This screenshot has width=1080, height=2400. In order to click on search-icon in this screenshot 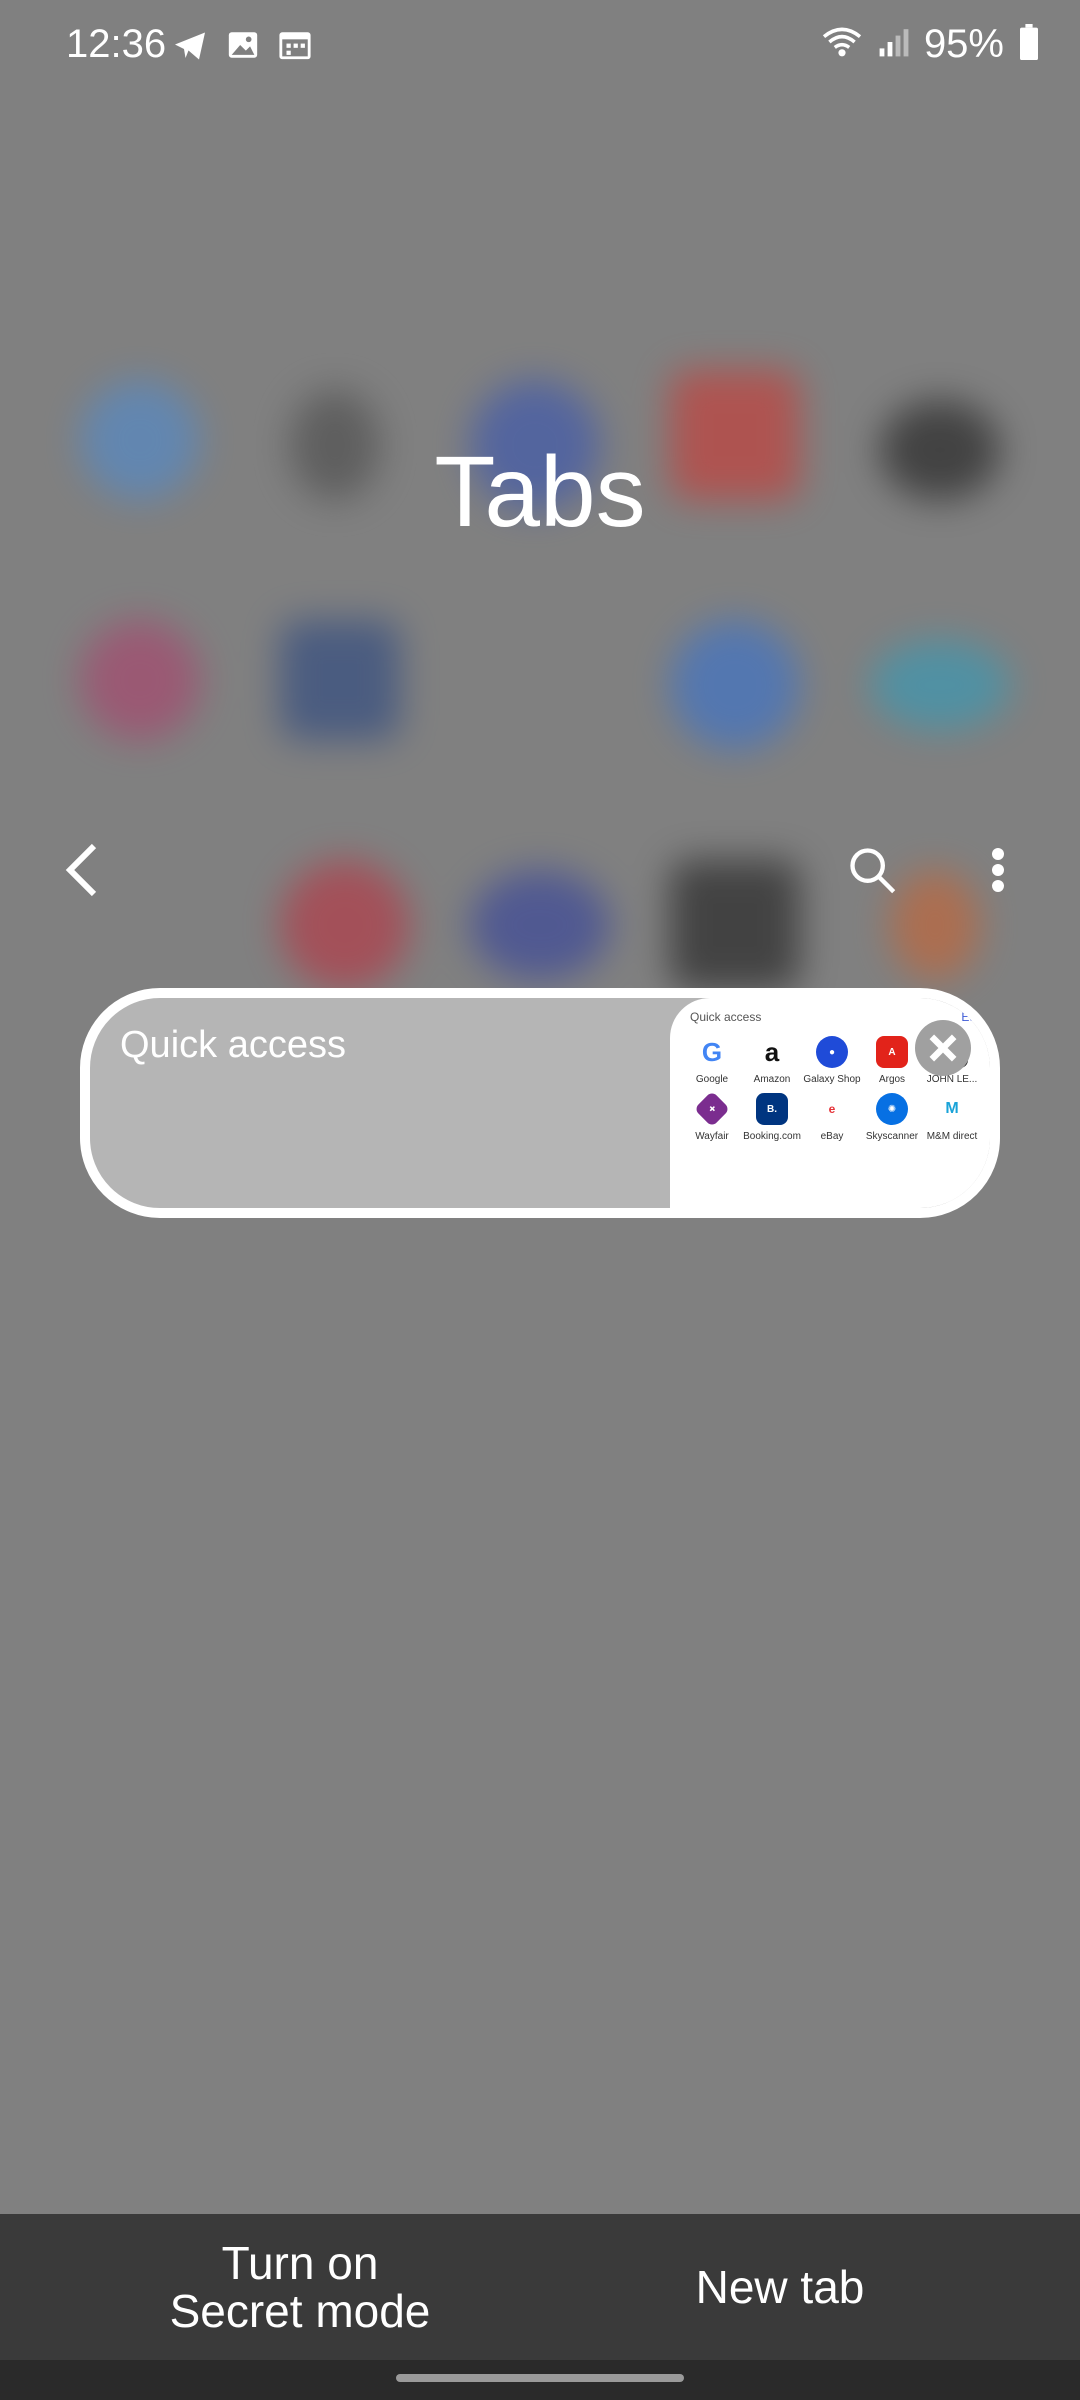, I will do `click(873, 871)`.